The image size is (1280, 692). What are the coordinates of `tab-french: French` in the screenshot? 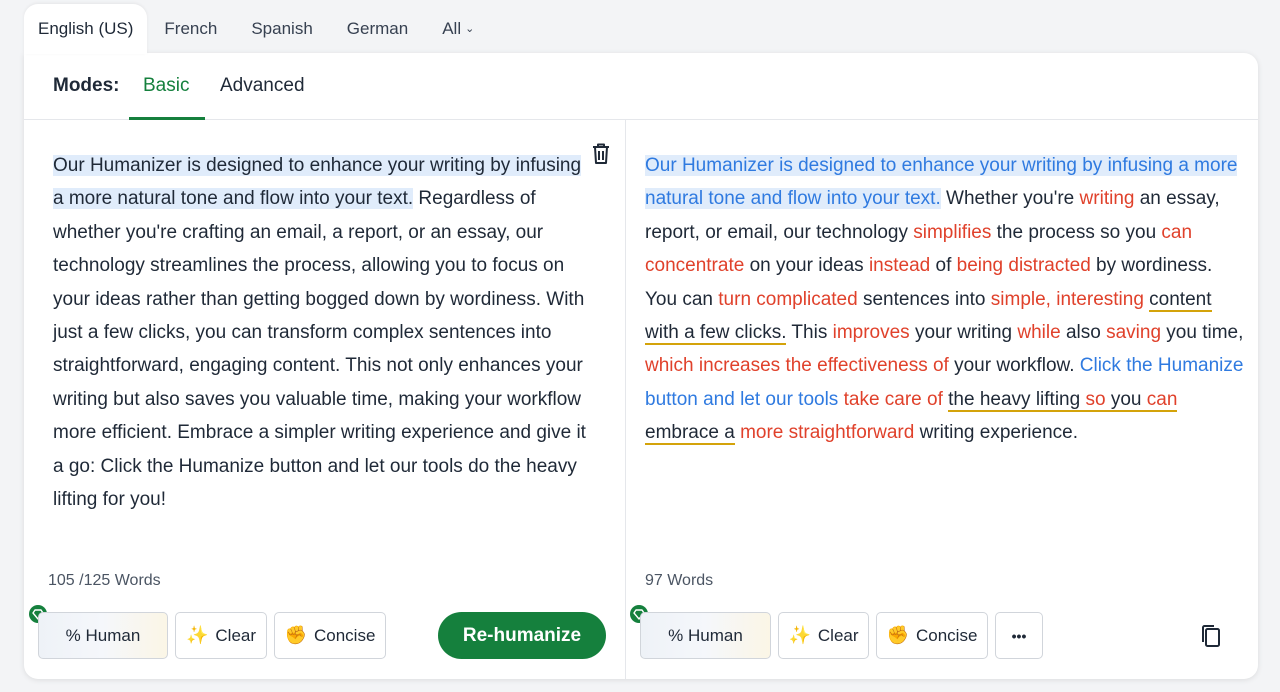 It's located at (190, 29).